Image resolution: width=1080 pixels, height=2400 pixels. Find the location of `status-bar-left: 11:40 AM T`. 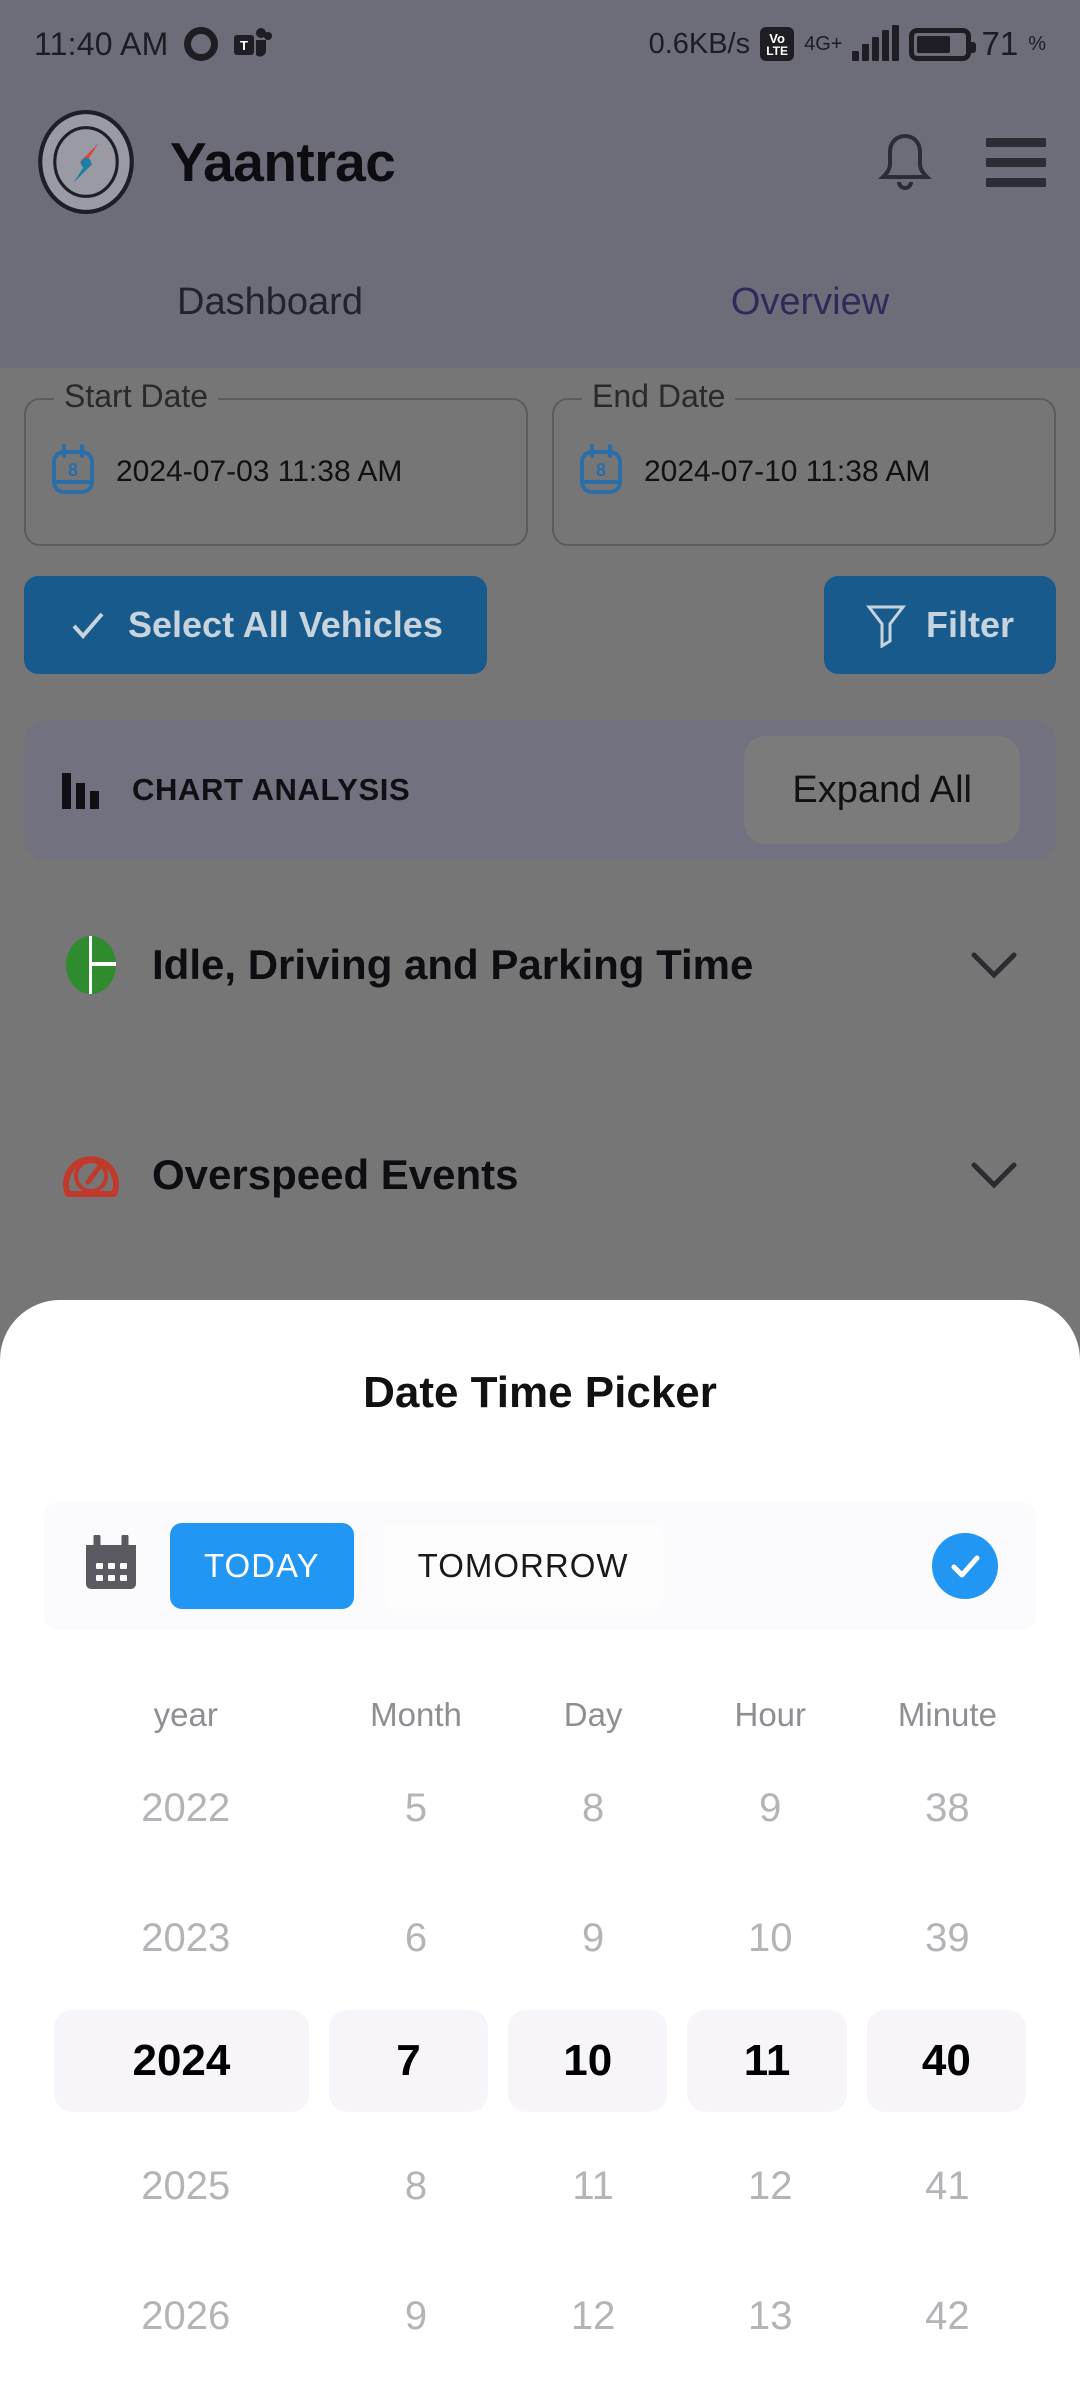

status-bar-left: 11:40 AM T is located at coordinates (153, 44).